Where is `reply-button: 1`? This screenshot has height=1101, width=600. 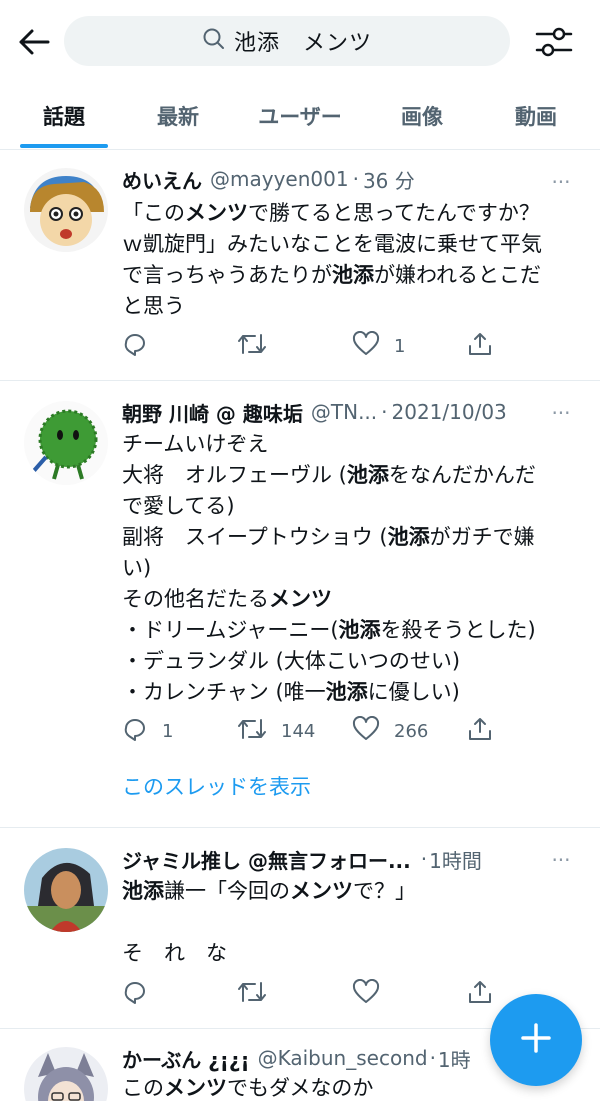
reply-button: 1 is located at coordinates (179, 731).